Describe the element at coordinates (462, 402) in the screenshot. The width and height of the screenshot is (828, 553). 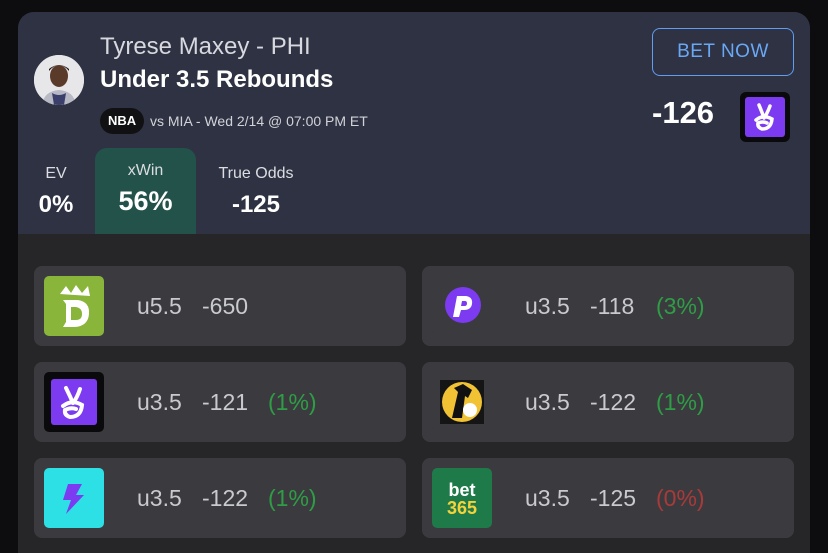
I see `betr-icon` at that location.